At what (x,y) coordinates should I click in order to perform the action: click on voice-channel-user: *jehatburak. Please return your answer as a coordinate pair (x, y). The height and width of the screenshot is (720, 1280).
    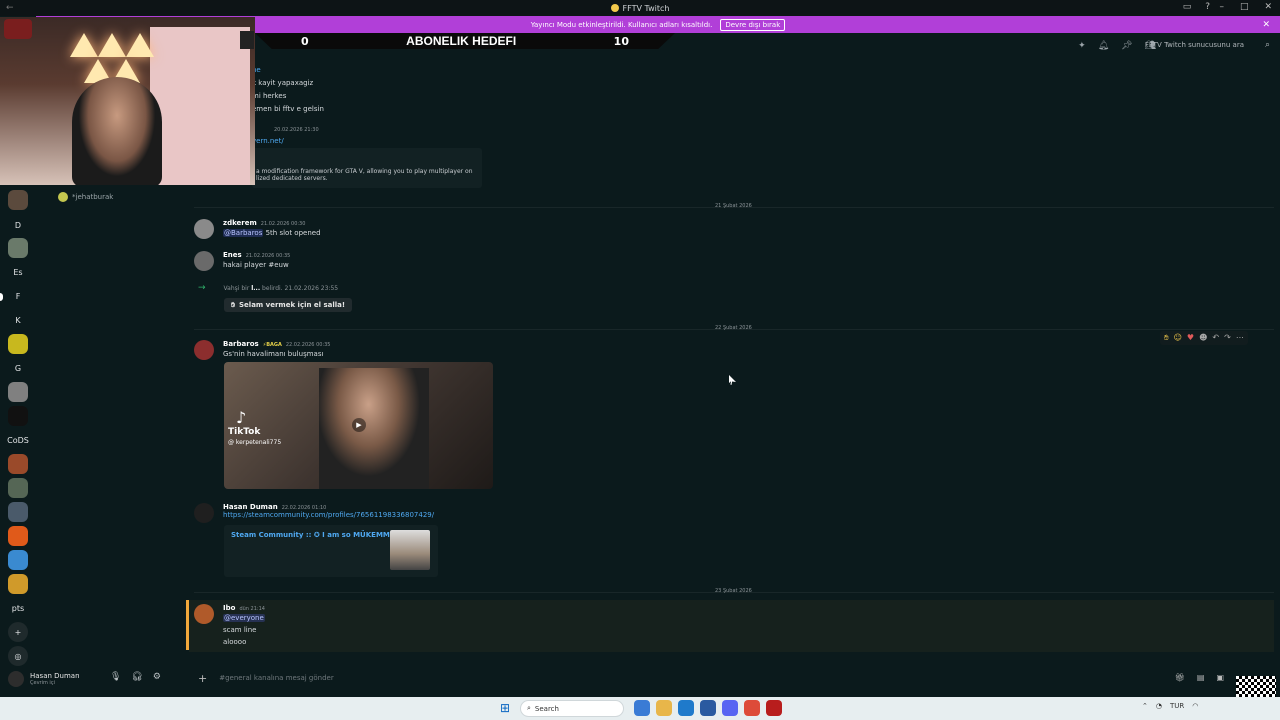
    Looking at the image, I should click on (85, 197).